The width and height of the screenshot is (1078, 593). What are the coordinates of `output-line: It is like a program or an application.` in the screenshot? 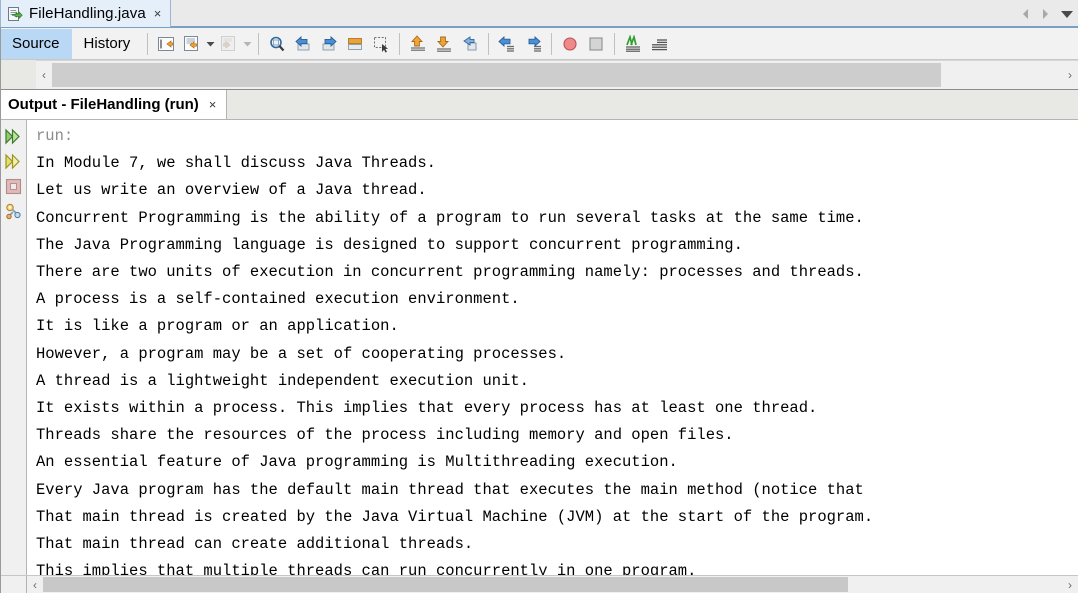 It's located at (217, 326).